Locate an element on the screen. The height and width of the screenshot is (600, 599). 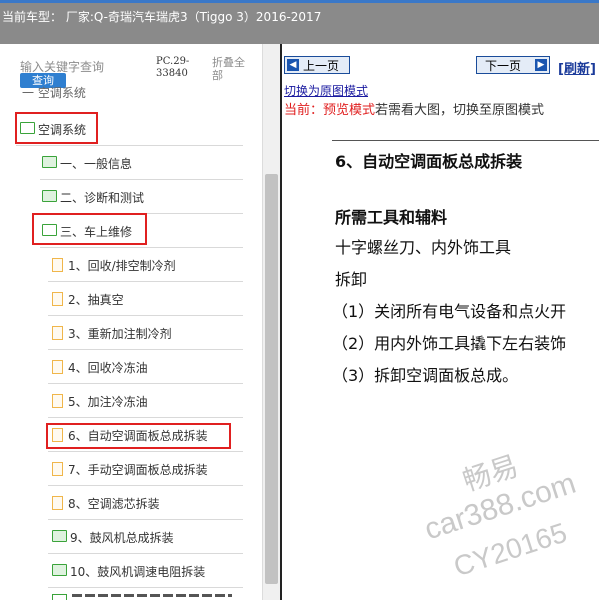
removal-heading: 拆卸 is located at coordinates (351, 279).